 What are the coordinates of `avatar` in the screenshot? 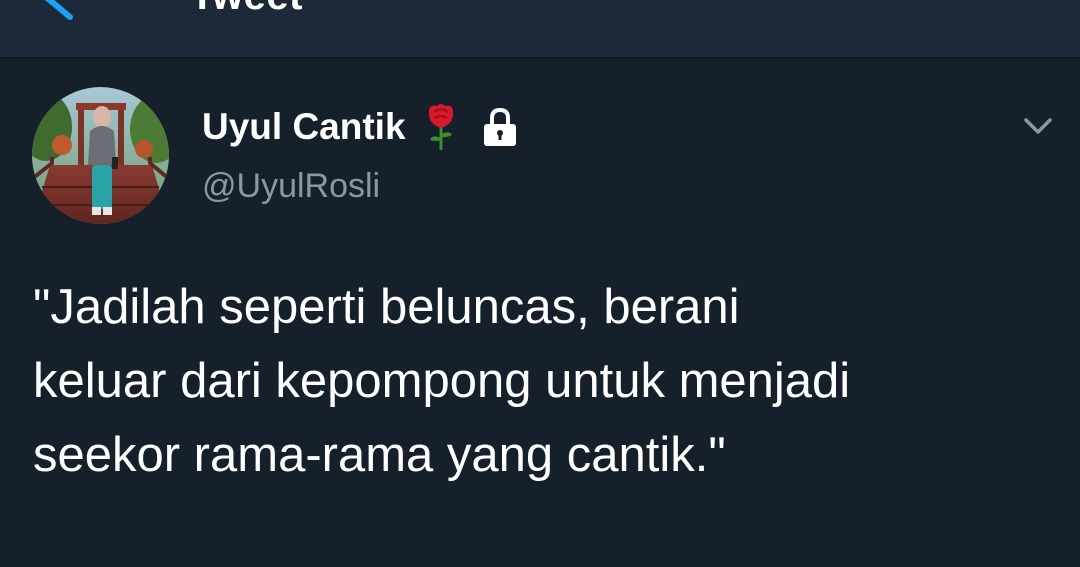 It's located at (100, 155).